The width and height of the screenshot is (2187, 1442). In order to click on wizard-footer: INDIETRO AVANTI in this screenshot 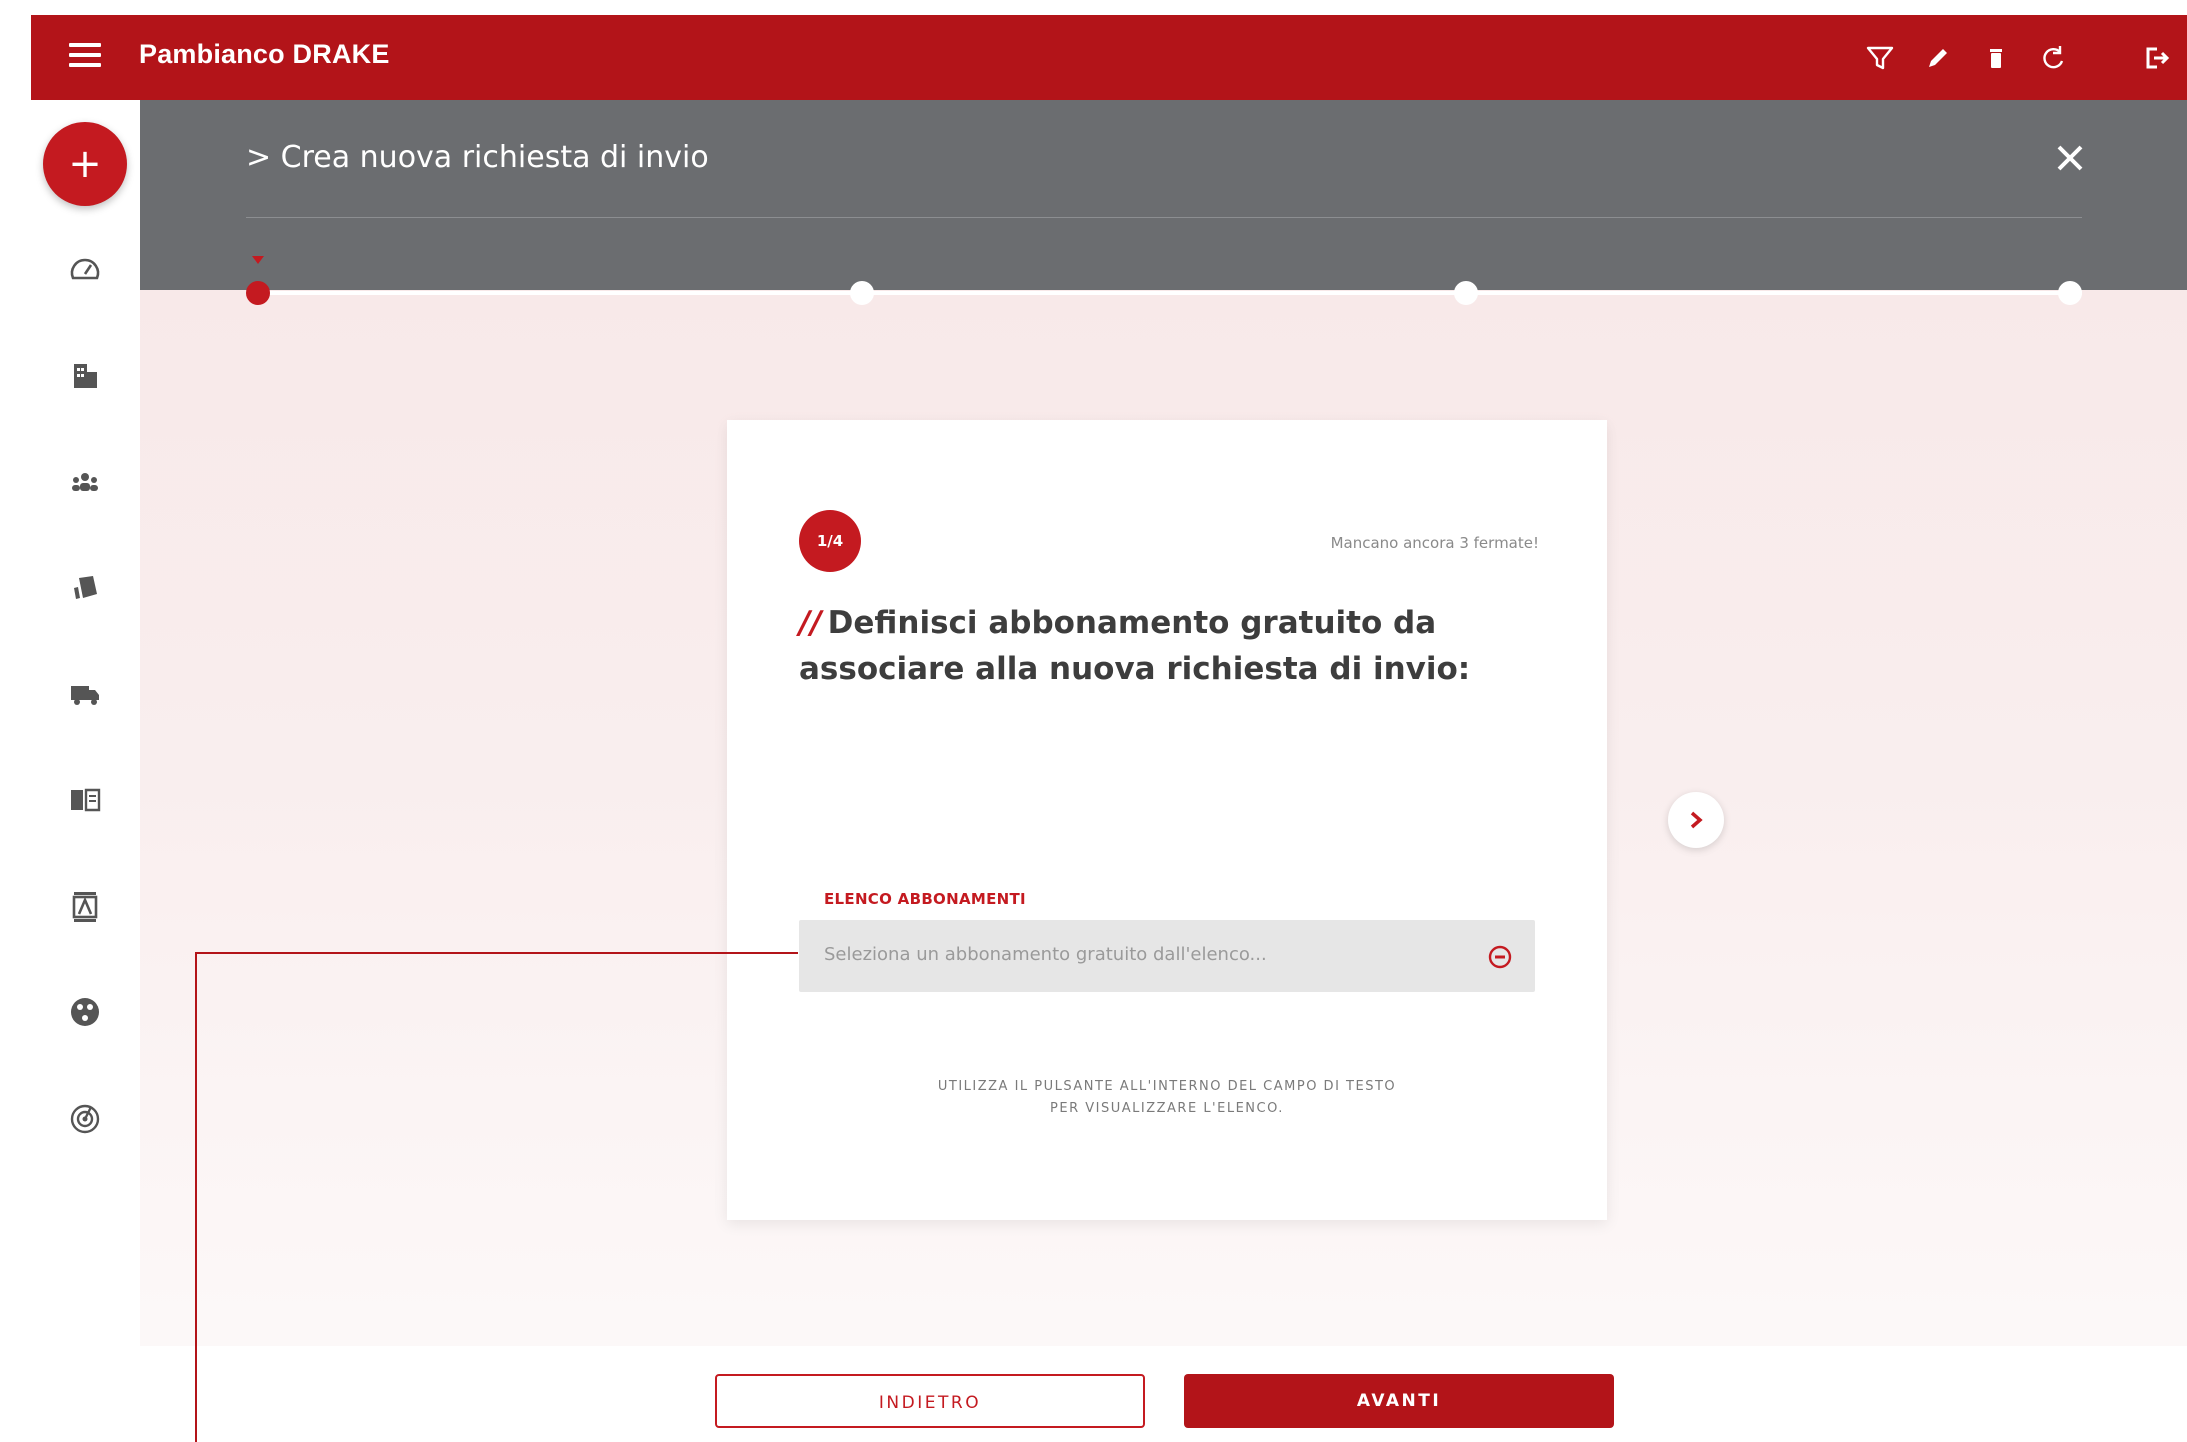, I will do `click(1163, 1394)`.